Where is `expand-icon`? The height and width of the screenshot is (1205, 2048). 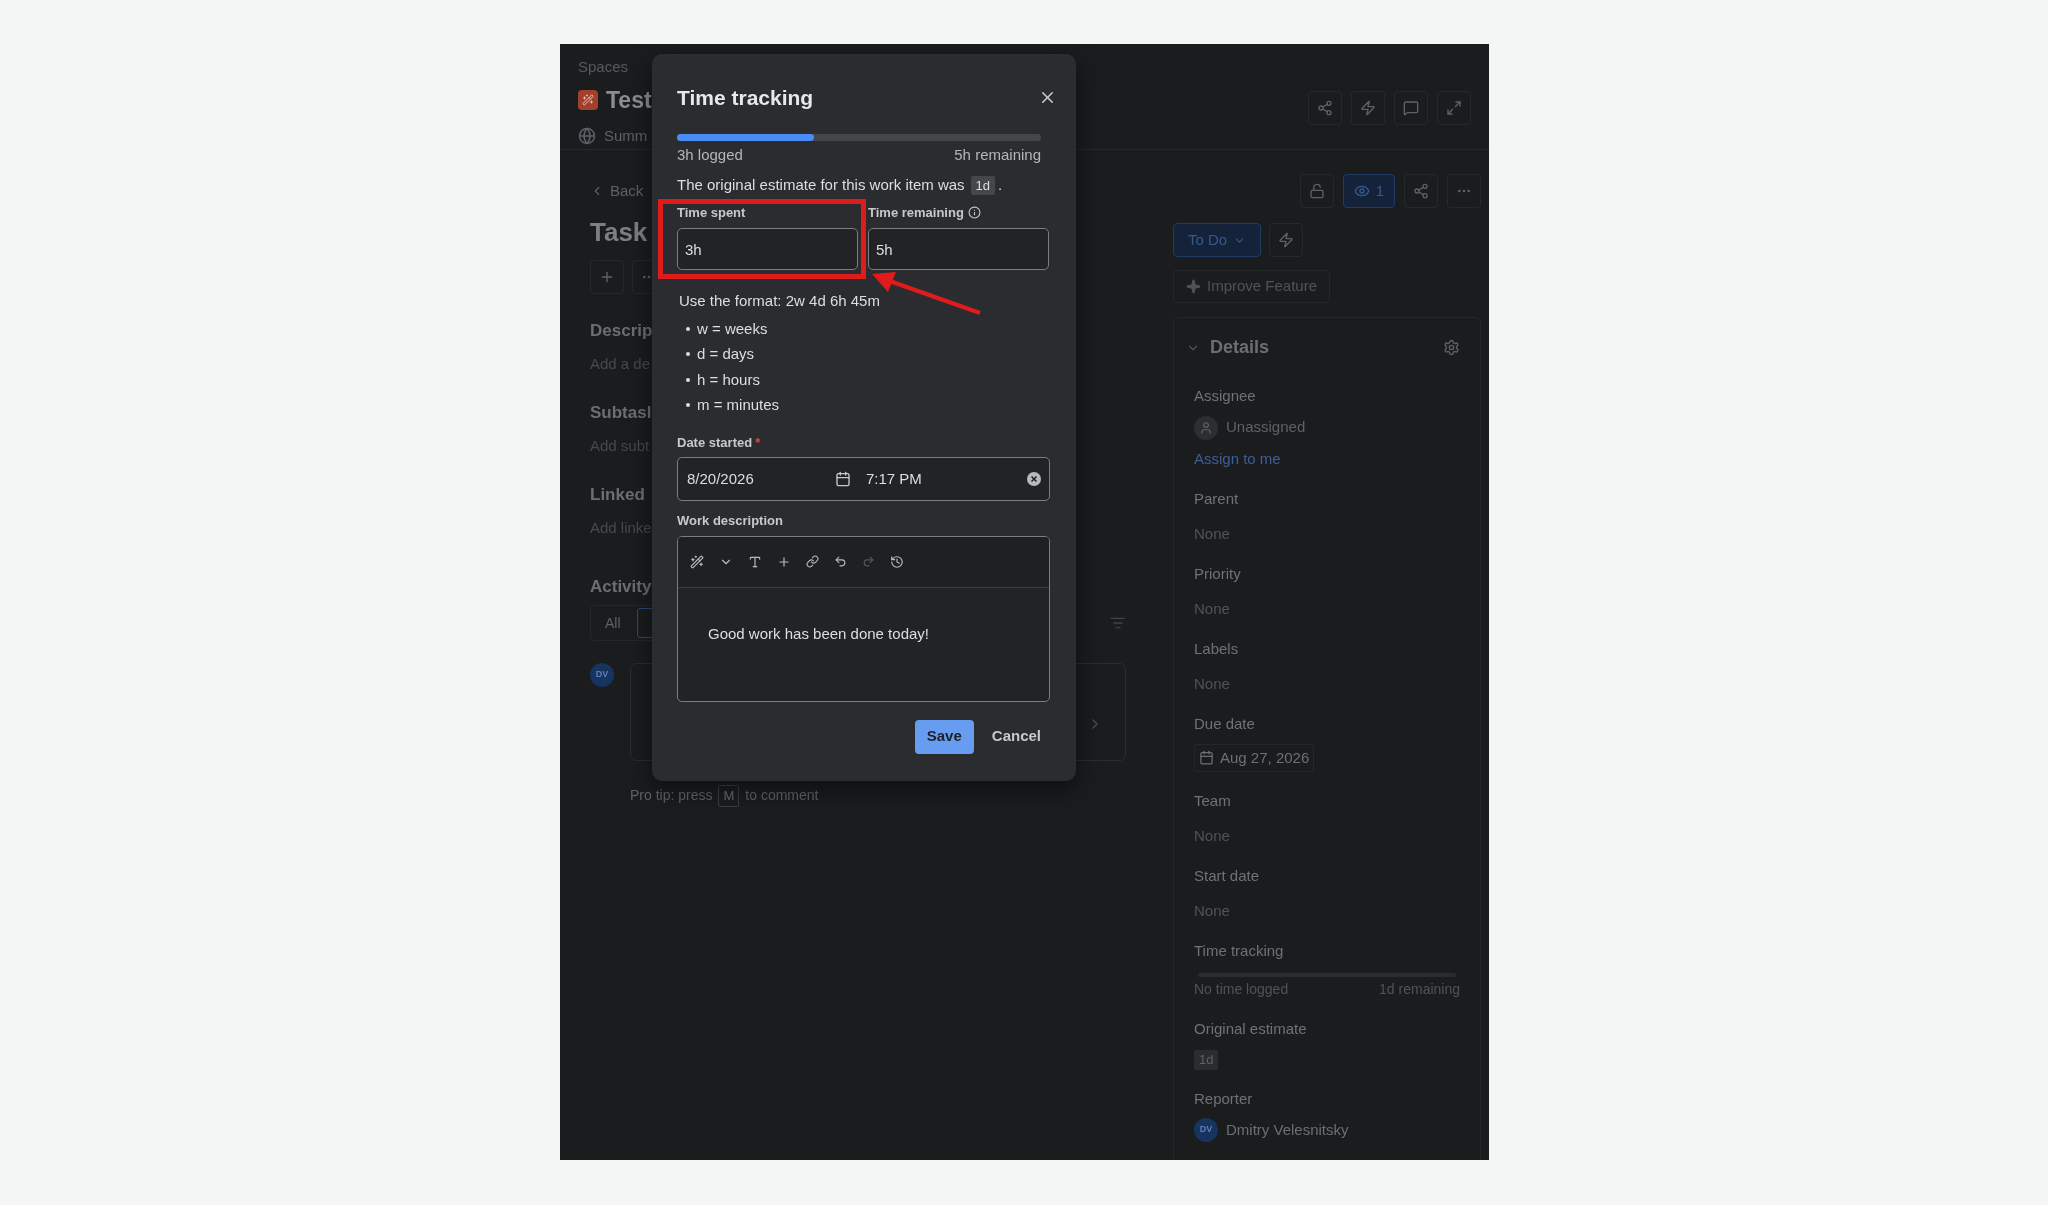
expand-icon is located at coordinates (1454, 108).